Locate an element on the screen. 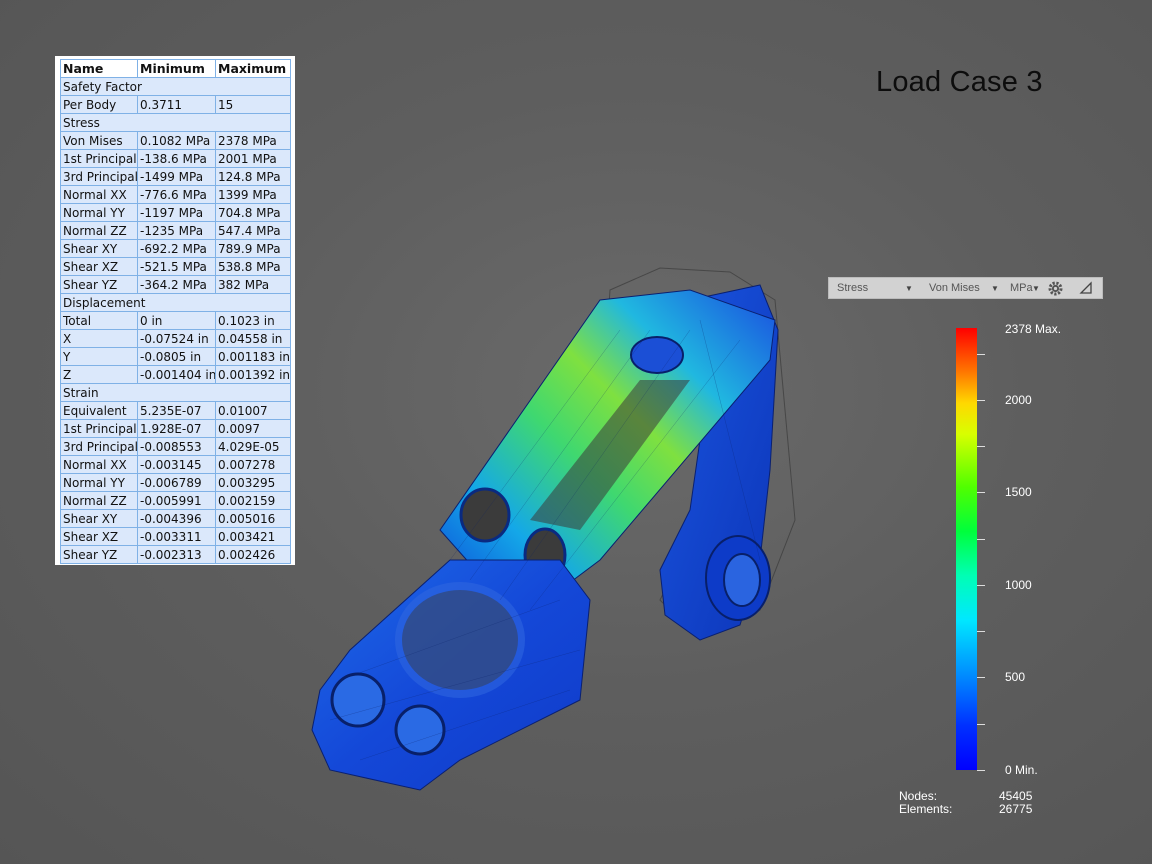 This screenshot has height=864, width=1152. row-maximum-cell: 2001 MPa is located at coordinates (253, 158).